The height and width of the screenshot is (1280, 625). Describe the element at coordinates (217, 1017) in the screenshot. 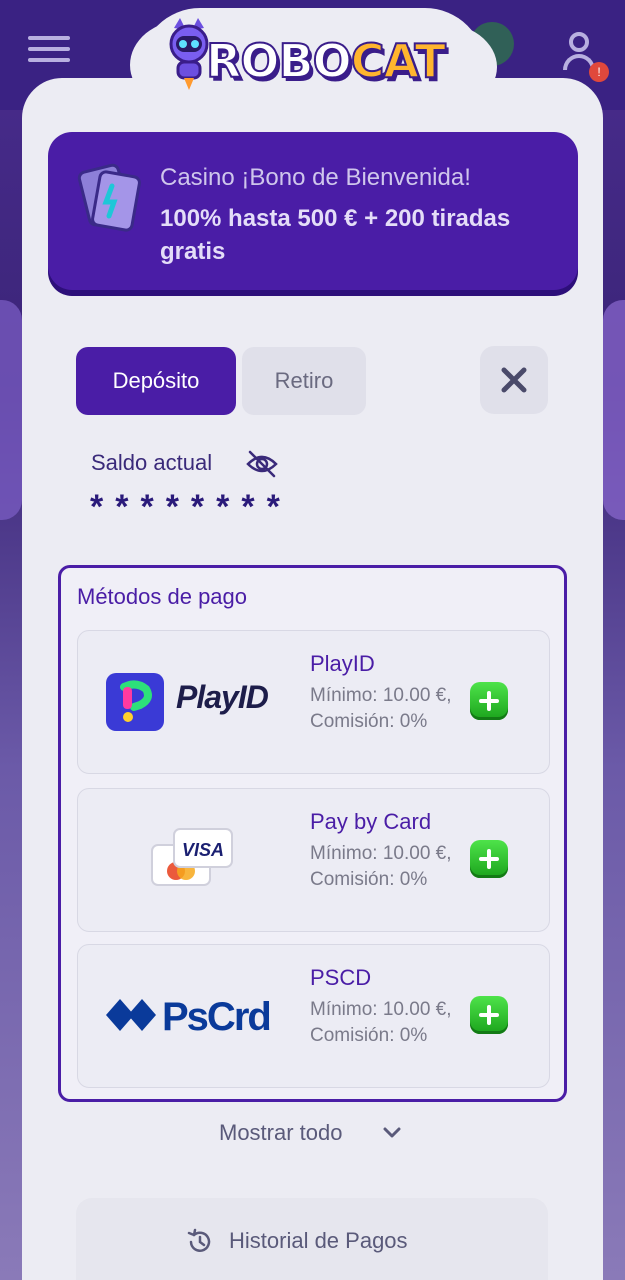

I see `pscrd-logo-text: PsCrd` at that location.